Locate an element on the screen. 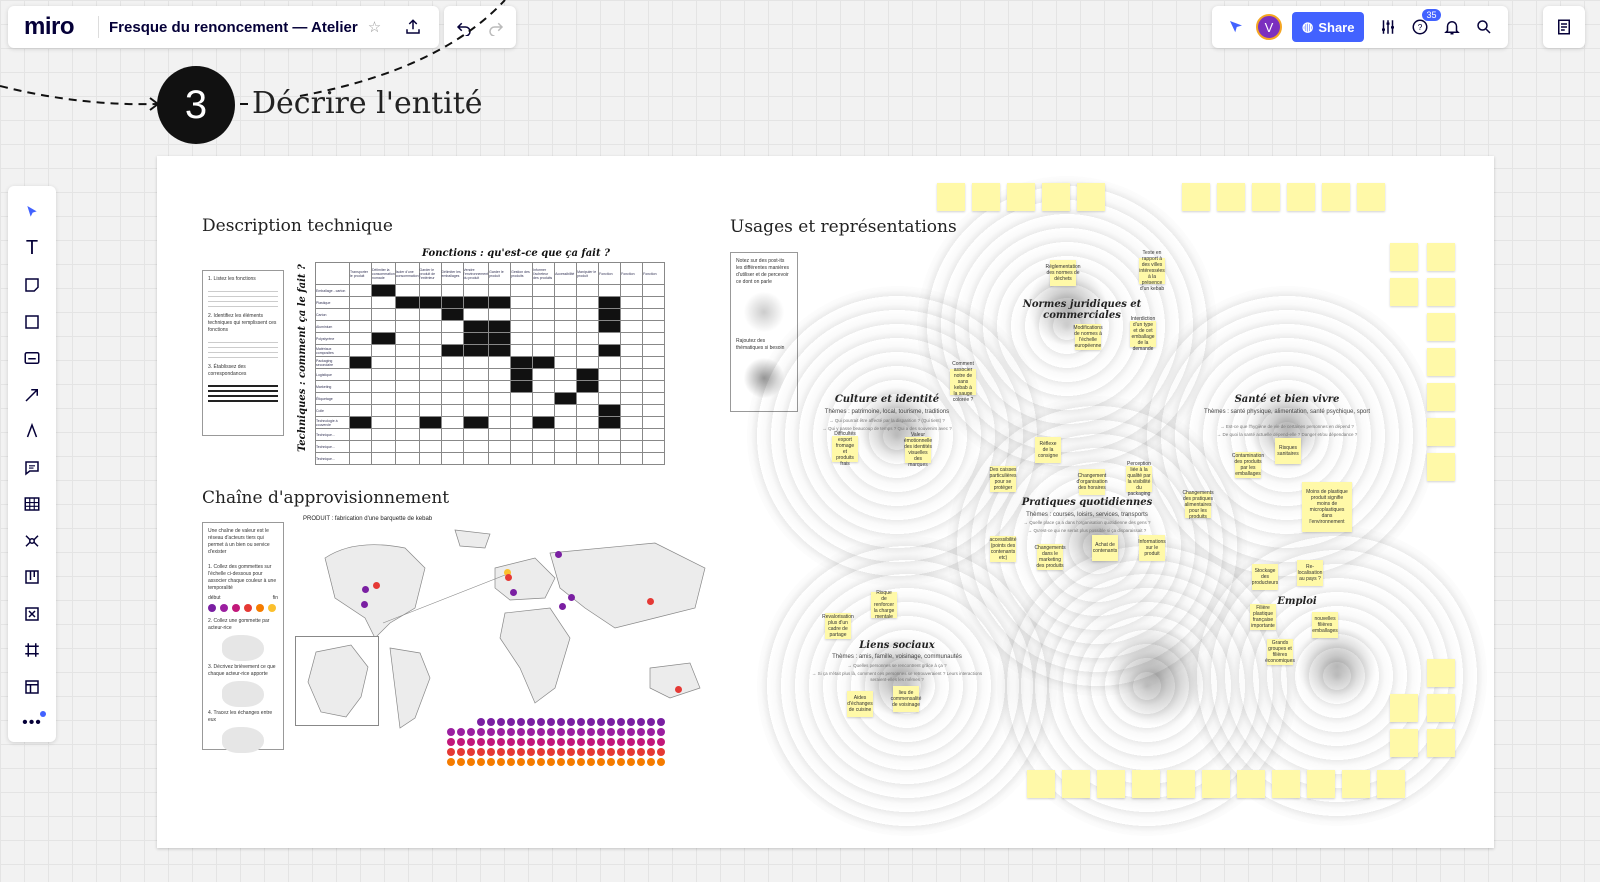 Image resolution: width=1600 pixels, height=882 pixels. reactions-button is located at coordinates (1236, 27).